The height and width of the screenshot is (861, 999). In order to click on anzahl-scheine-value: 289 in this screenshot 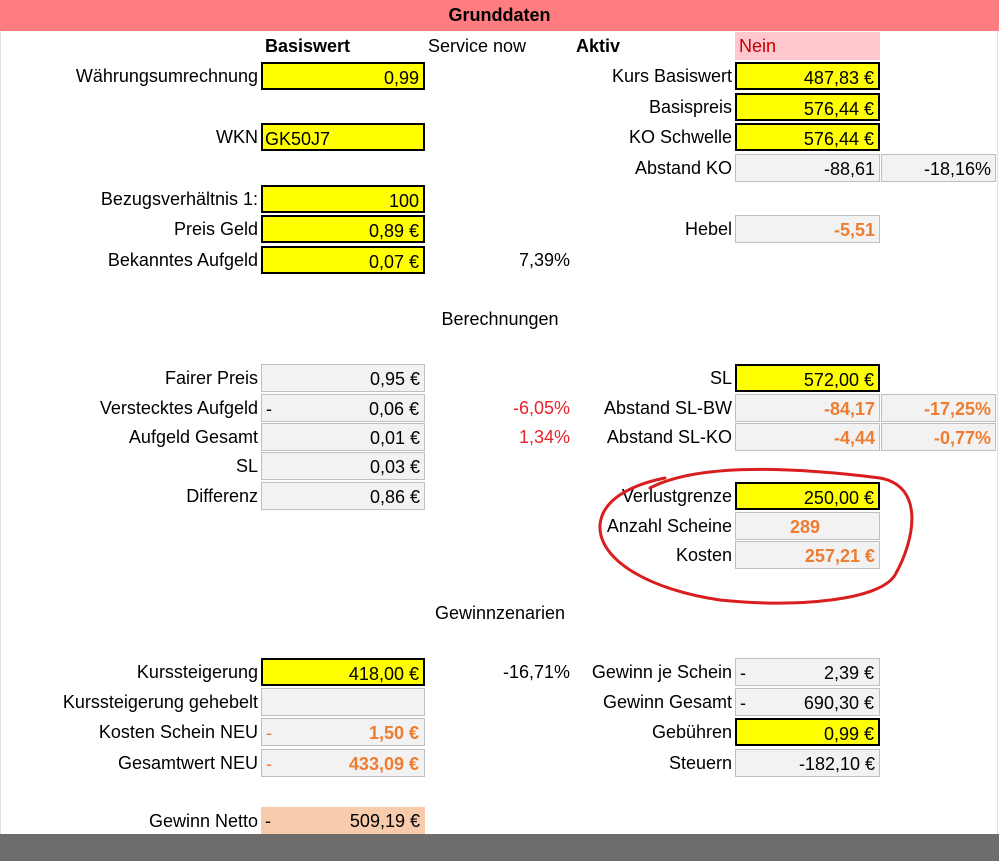, I will do `click(807, 526)`.